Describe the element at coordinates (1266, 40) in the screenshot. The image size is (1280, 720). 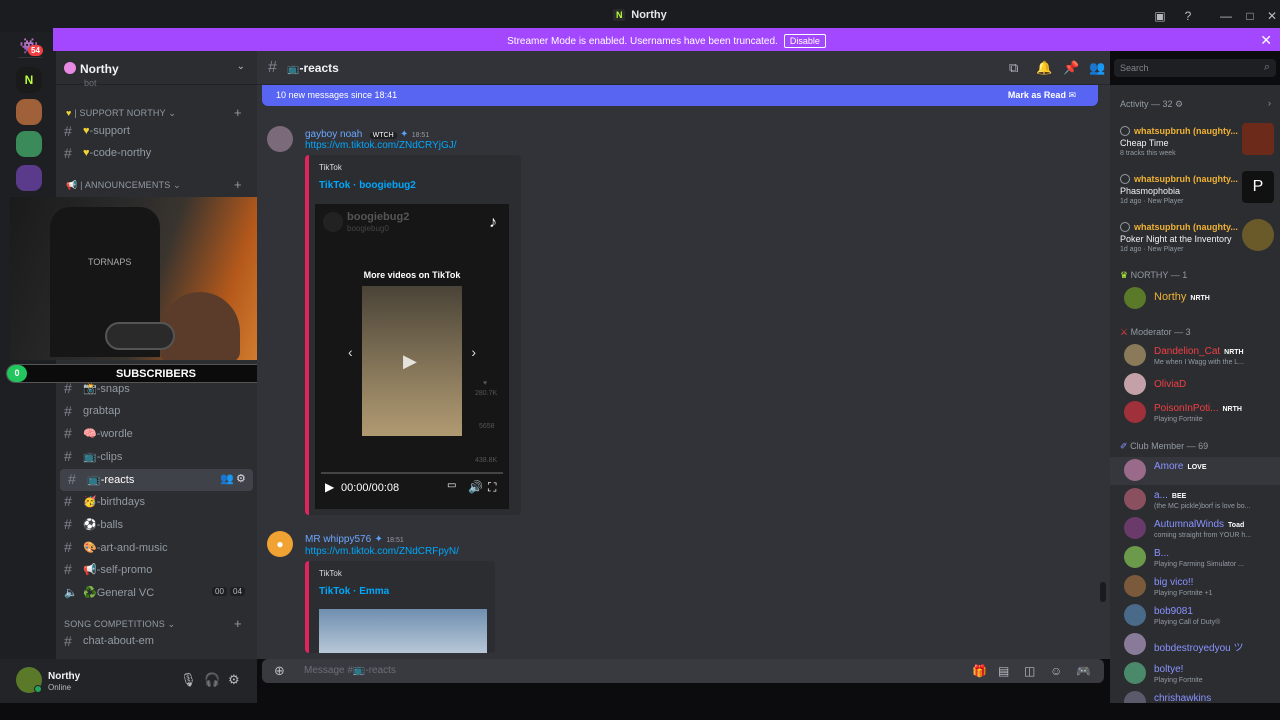
I see `close-banner-icon: ✕` at that location.